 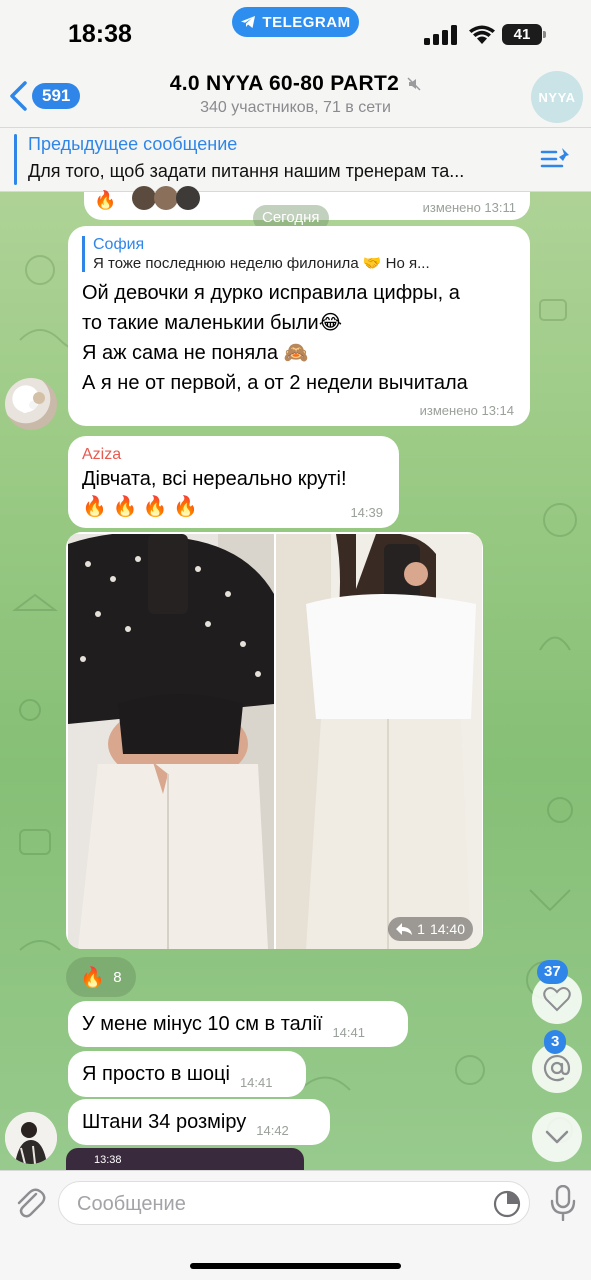 What do you see at coordinates (248, 22) in the screenshot?
I see `telegram-icon` at bounding box center [248, 22].